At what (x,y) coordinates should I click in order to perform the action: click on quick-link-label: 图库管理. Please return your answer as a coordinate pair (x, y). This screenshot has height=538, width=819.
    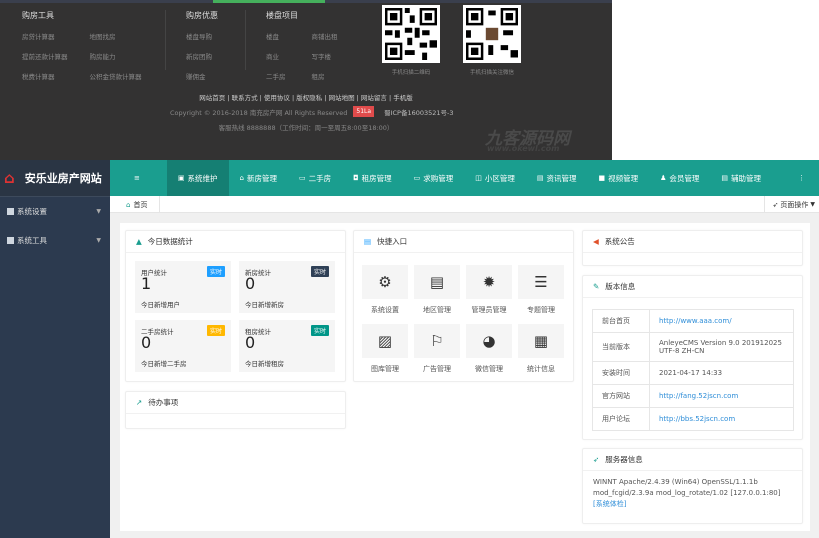
    Looking at the image, I should click on (385, 369).